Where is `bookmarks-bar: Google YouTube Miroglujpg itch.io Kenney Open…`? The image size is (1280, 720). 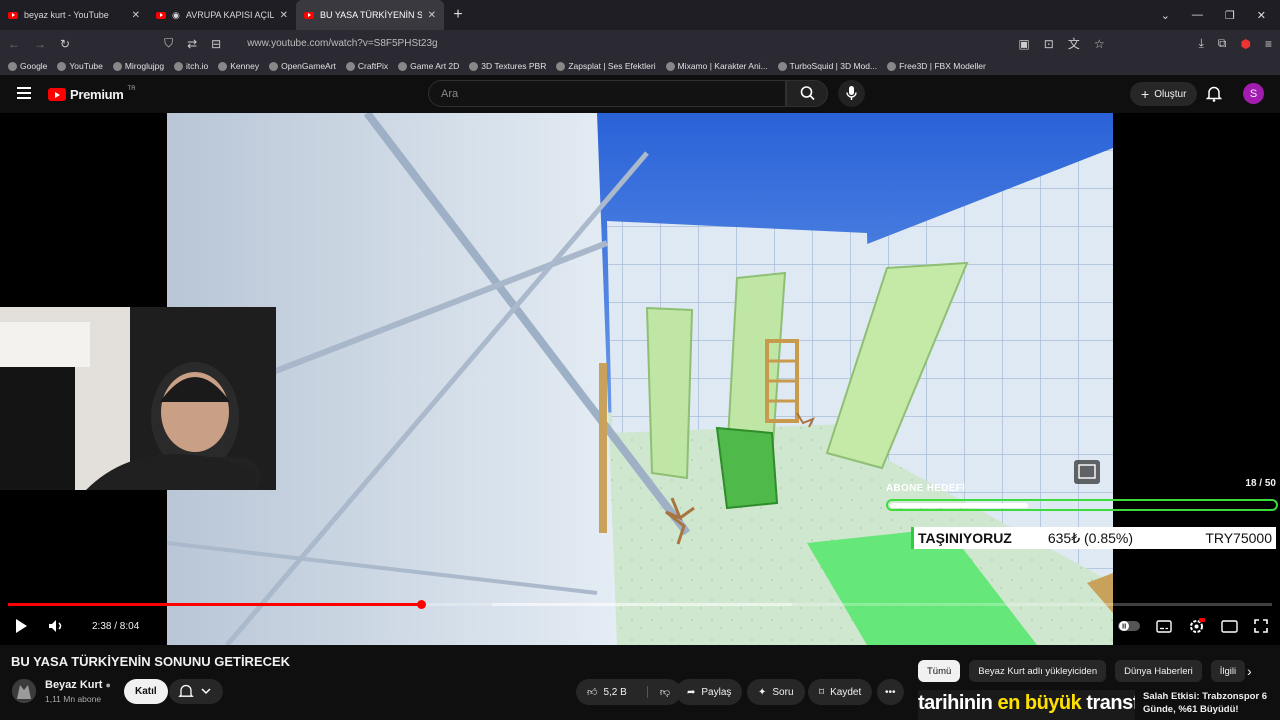
bookmarks-bar: Google YouTube Miroglujpg itch.io Kenney Open… is located at coordinates (640, 66).